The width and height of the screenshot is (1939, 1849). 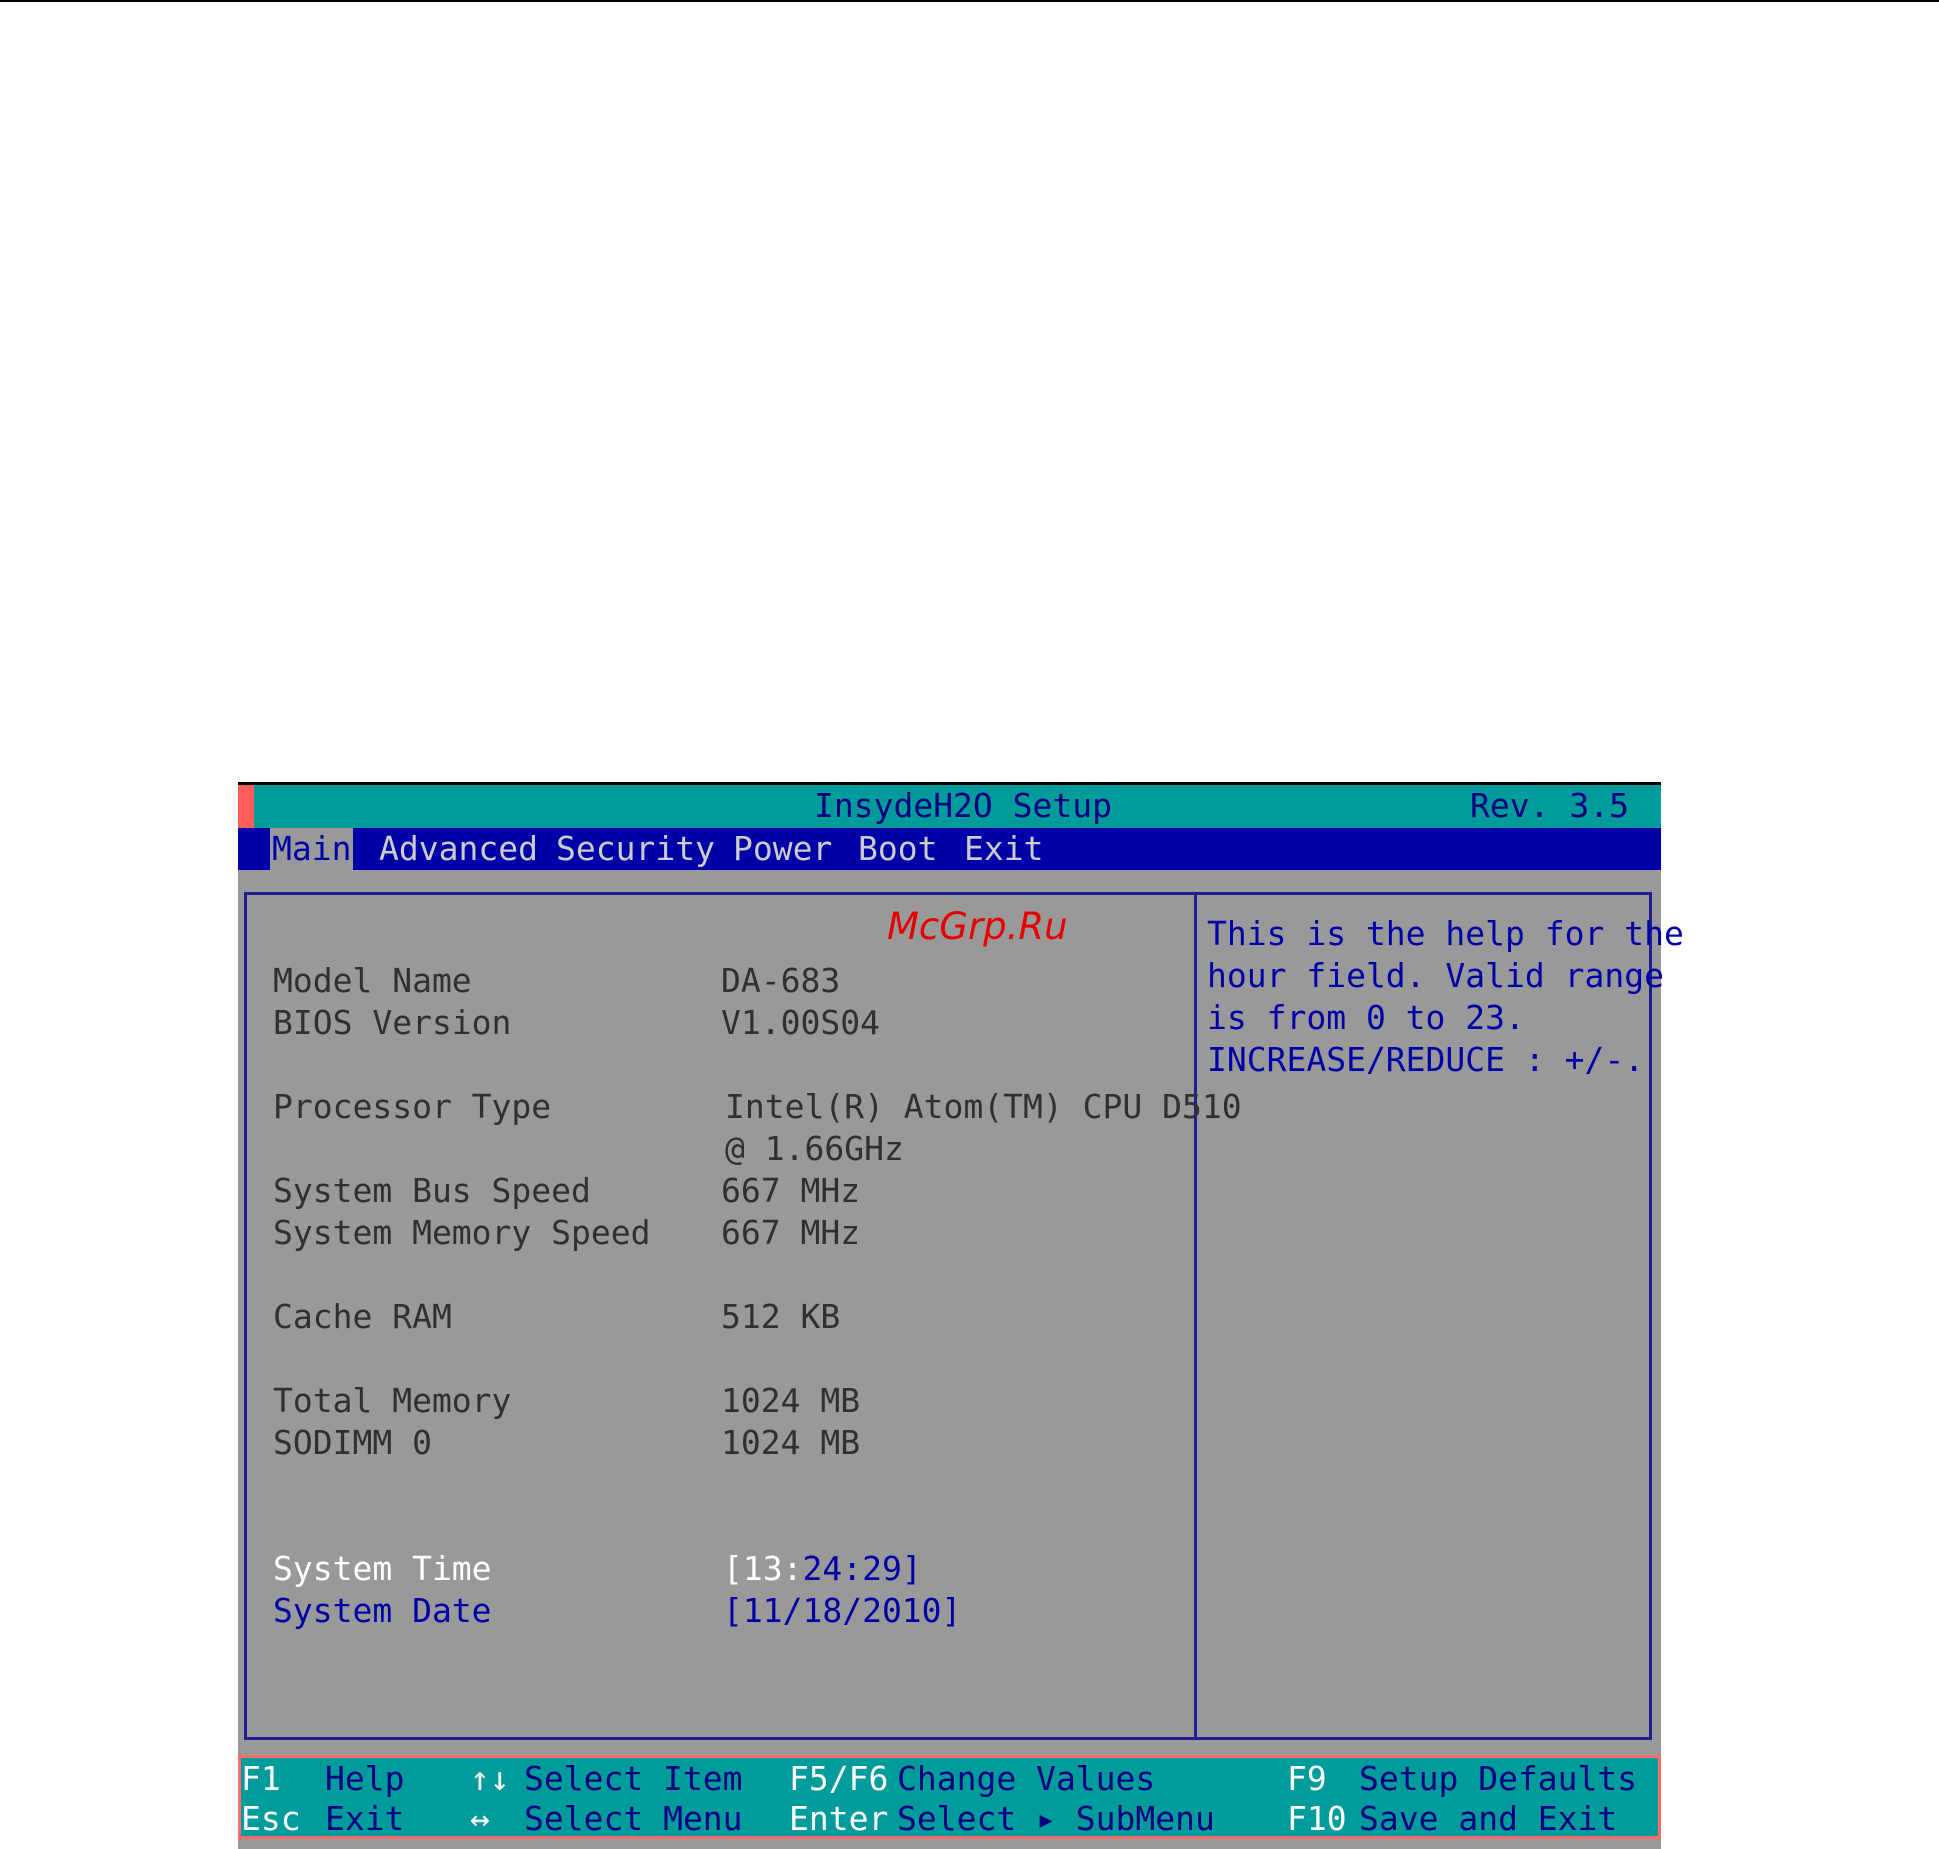 I want to click on system-time-minutes-seconds: 24:29], so click(x=862, y=1568).